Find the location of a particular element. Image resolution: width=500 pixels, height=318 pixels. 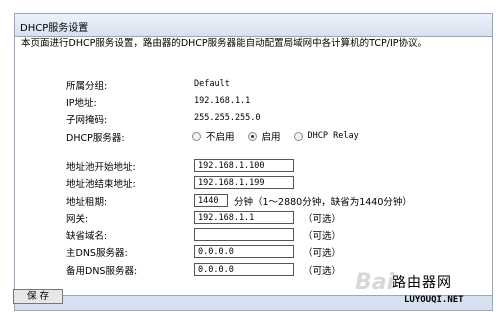

dns1-label: 主DNS服务器: is located at coordinates (97, 253).